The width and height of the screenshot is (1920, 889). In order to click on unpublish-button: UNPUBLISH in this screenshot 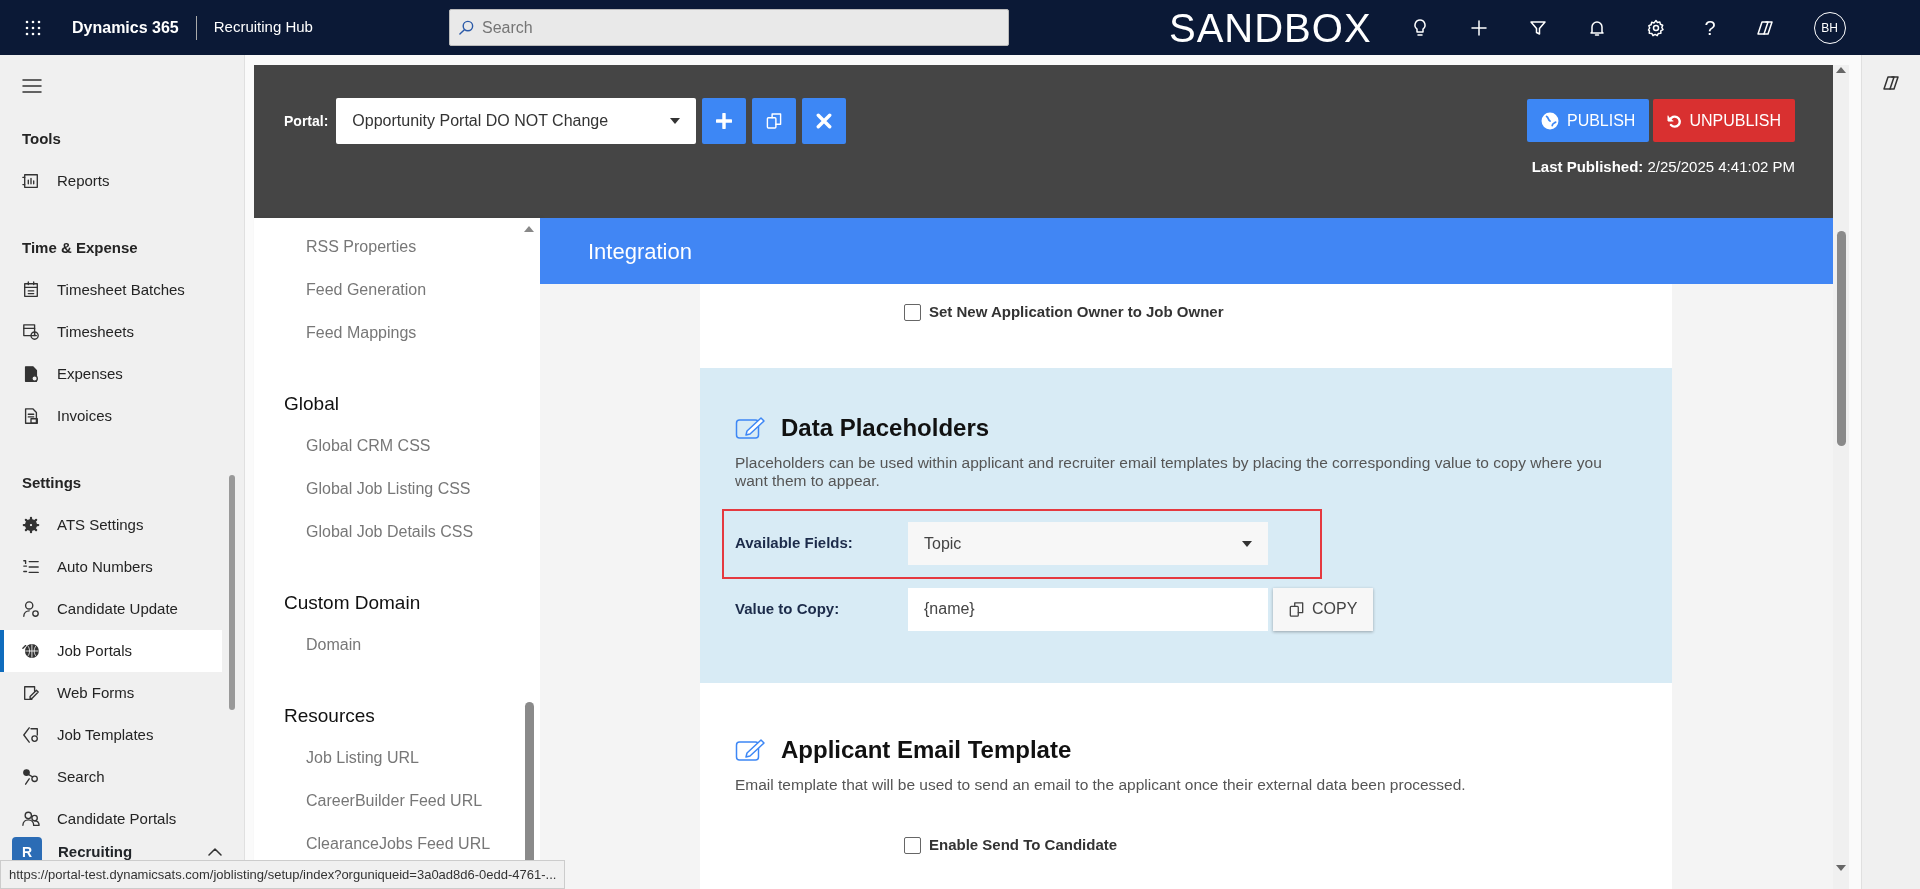, I will do `click(1724, 120)`.